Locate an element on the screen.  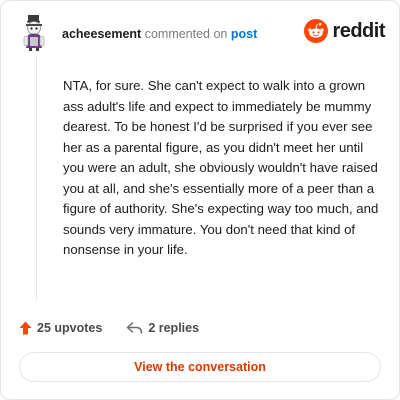
user-avatar is located at coordinates (37, 33).